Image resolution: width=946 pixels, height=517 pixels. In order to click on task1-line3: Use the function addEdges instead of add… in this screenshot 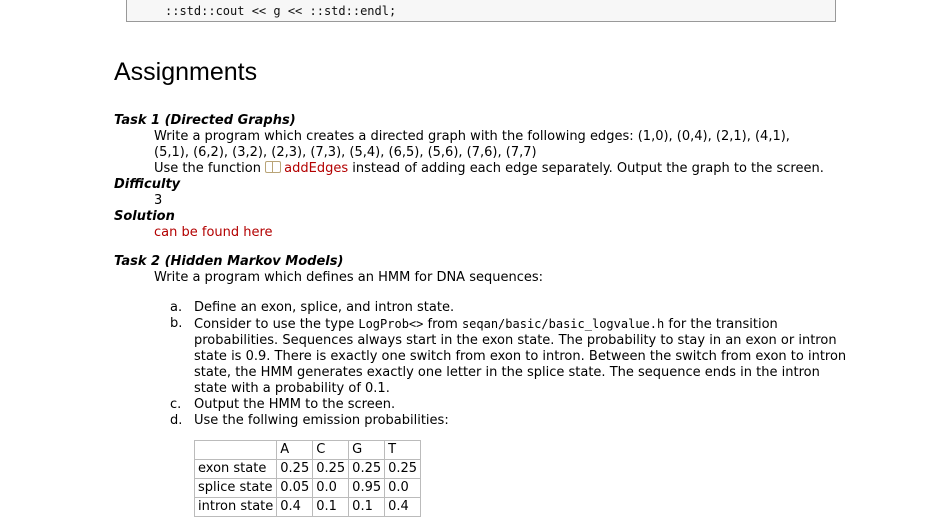, I will do `click(489, 169)`.